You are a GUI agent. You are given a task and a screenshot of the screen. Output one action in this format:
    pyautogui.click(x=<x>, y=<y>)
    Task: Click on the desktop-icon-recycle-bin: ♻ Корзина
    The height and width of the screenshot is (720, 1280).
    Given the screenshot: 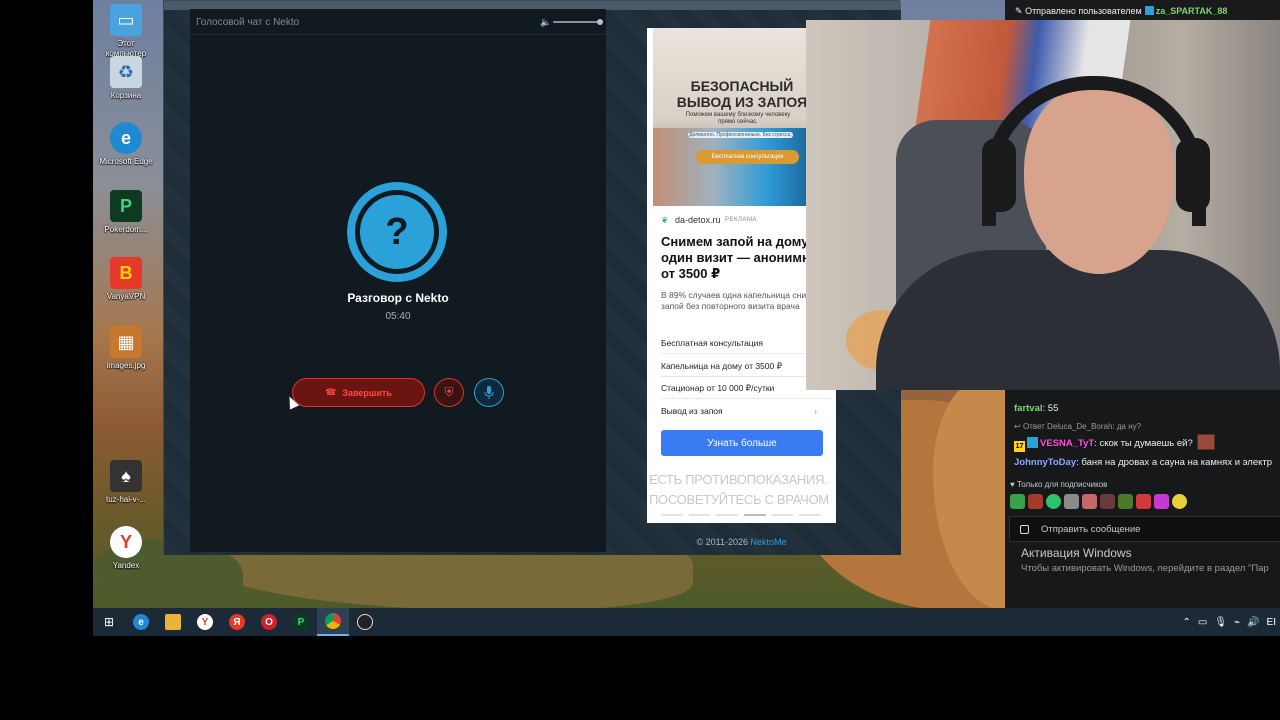 What is the action you would take?
    pyautogui.click(x=126, y=78)
    